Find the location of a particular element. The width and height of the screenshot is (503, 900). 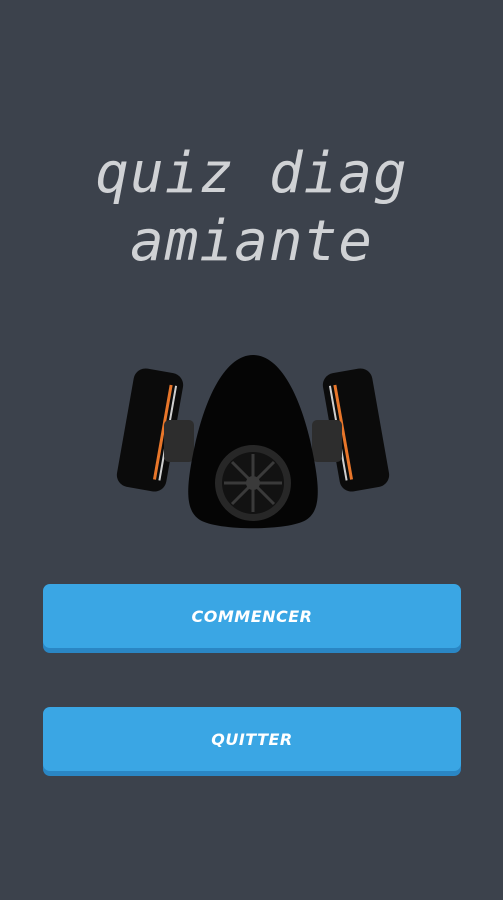

start-button-label: COMMENCER is located at coordinates (252, 616).